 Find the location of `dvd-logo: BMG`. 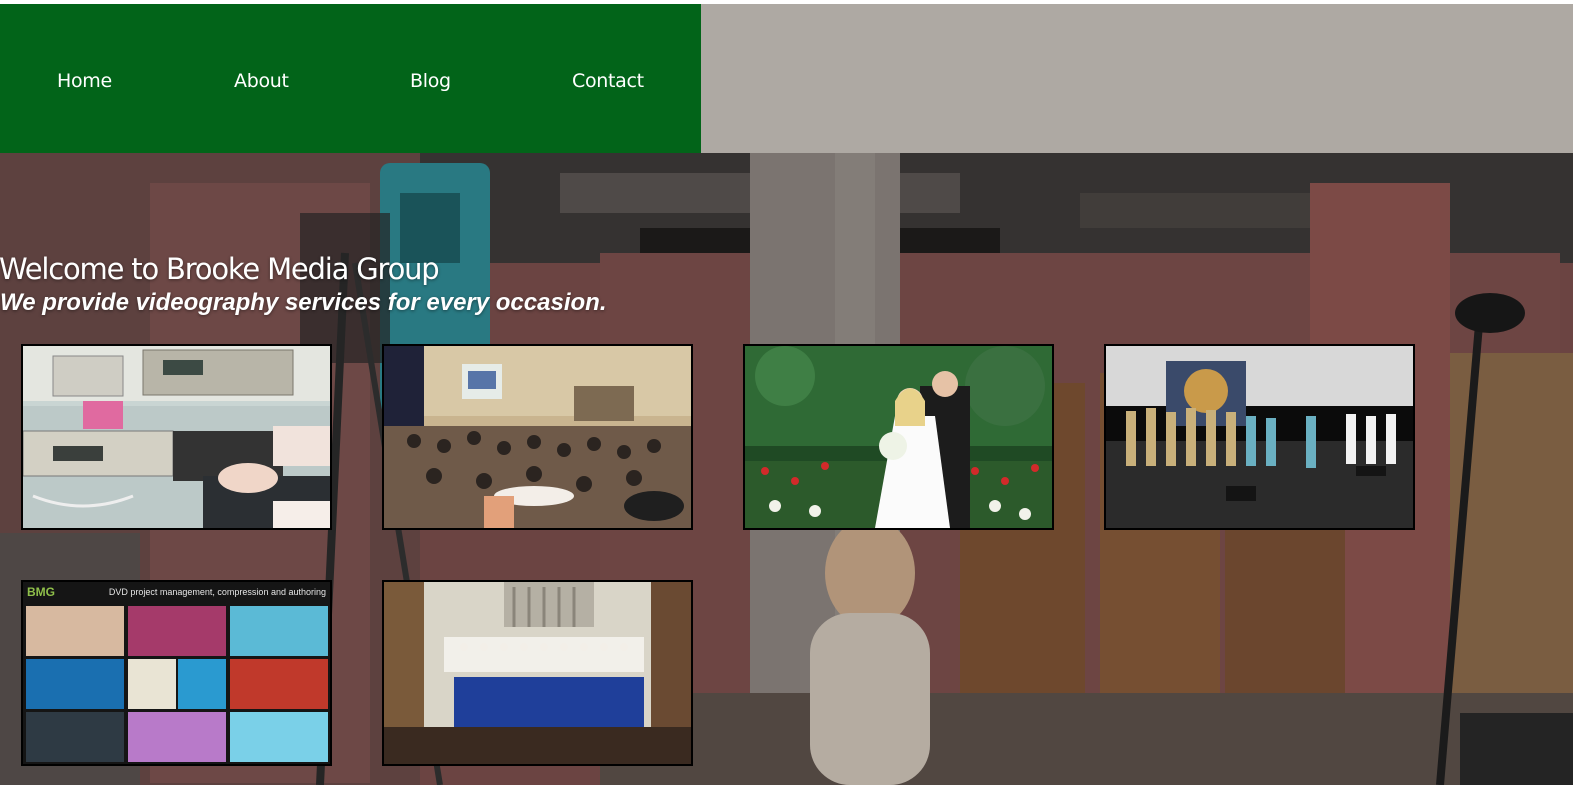

dvd-logo: BMG is located at coordinates (41, 592).